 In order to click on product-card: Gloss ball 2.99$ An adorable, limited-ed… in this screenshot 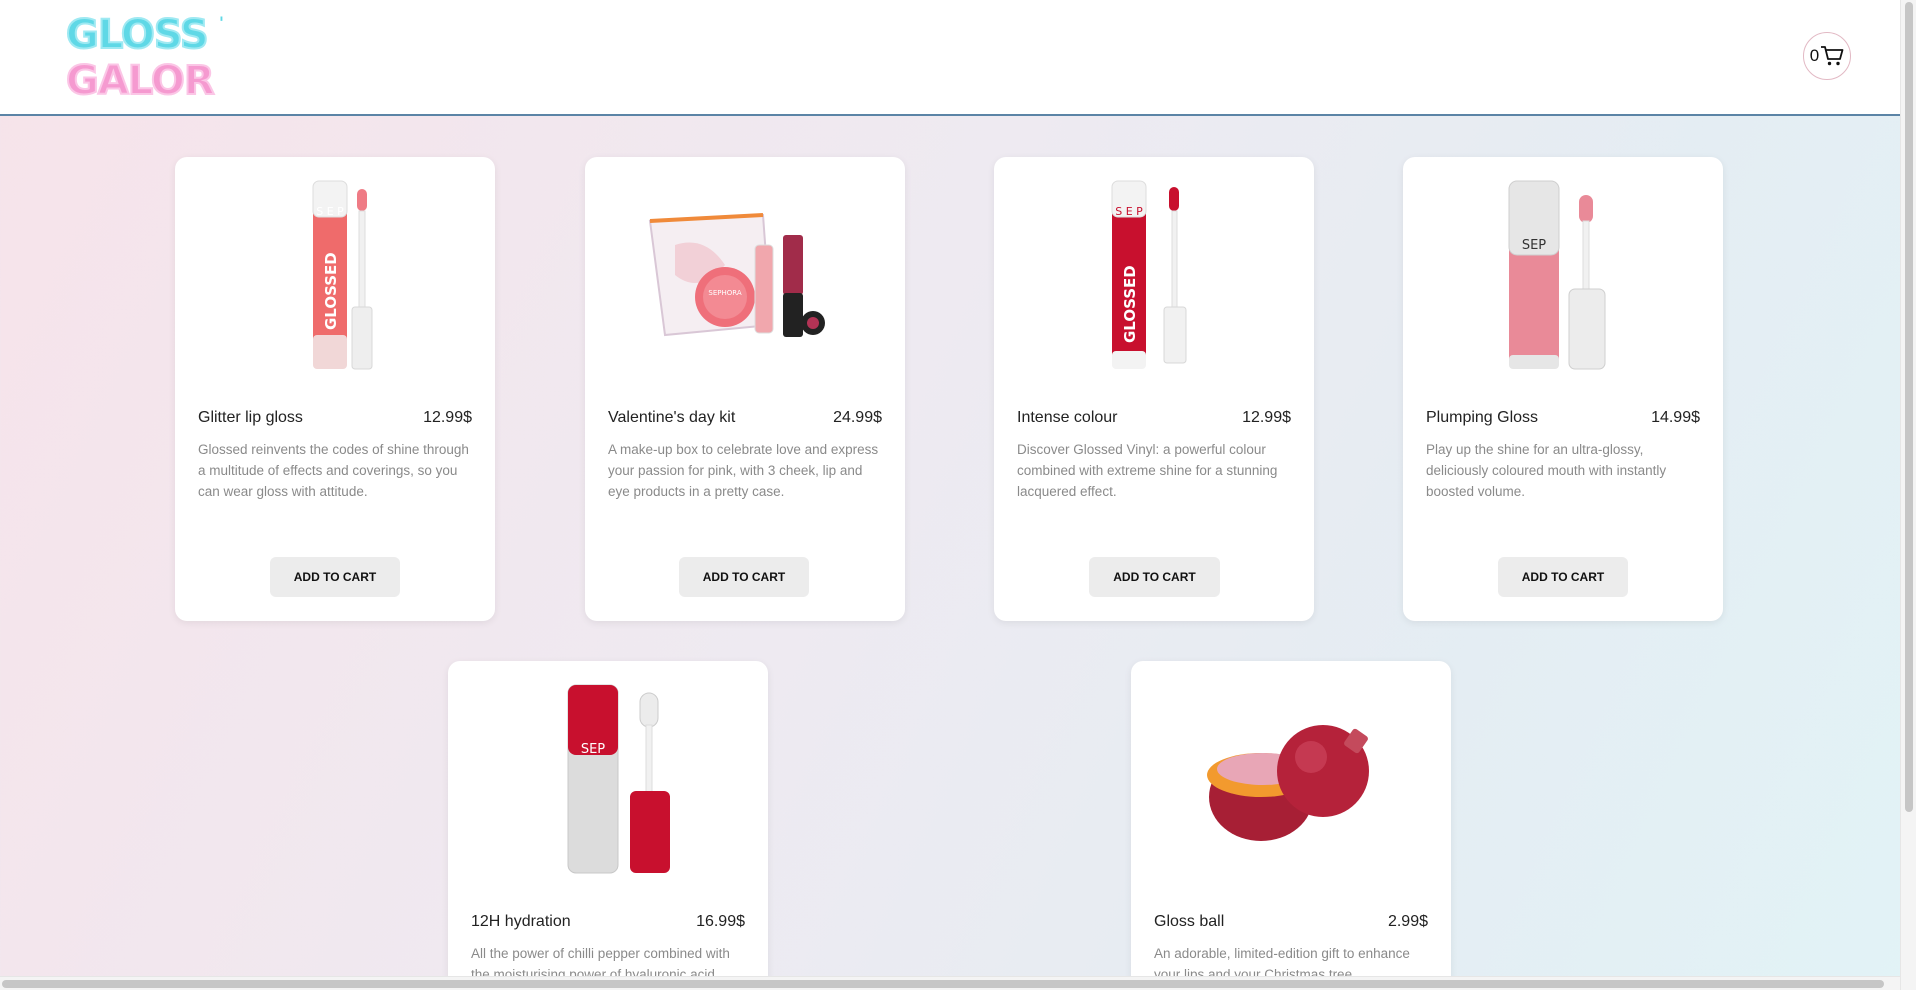, I will do `click(1291, 825)`.